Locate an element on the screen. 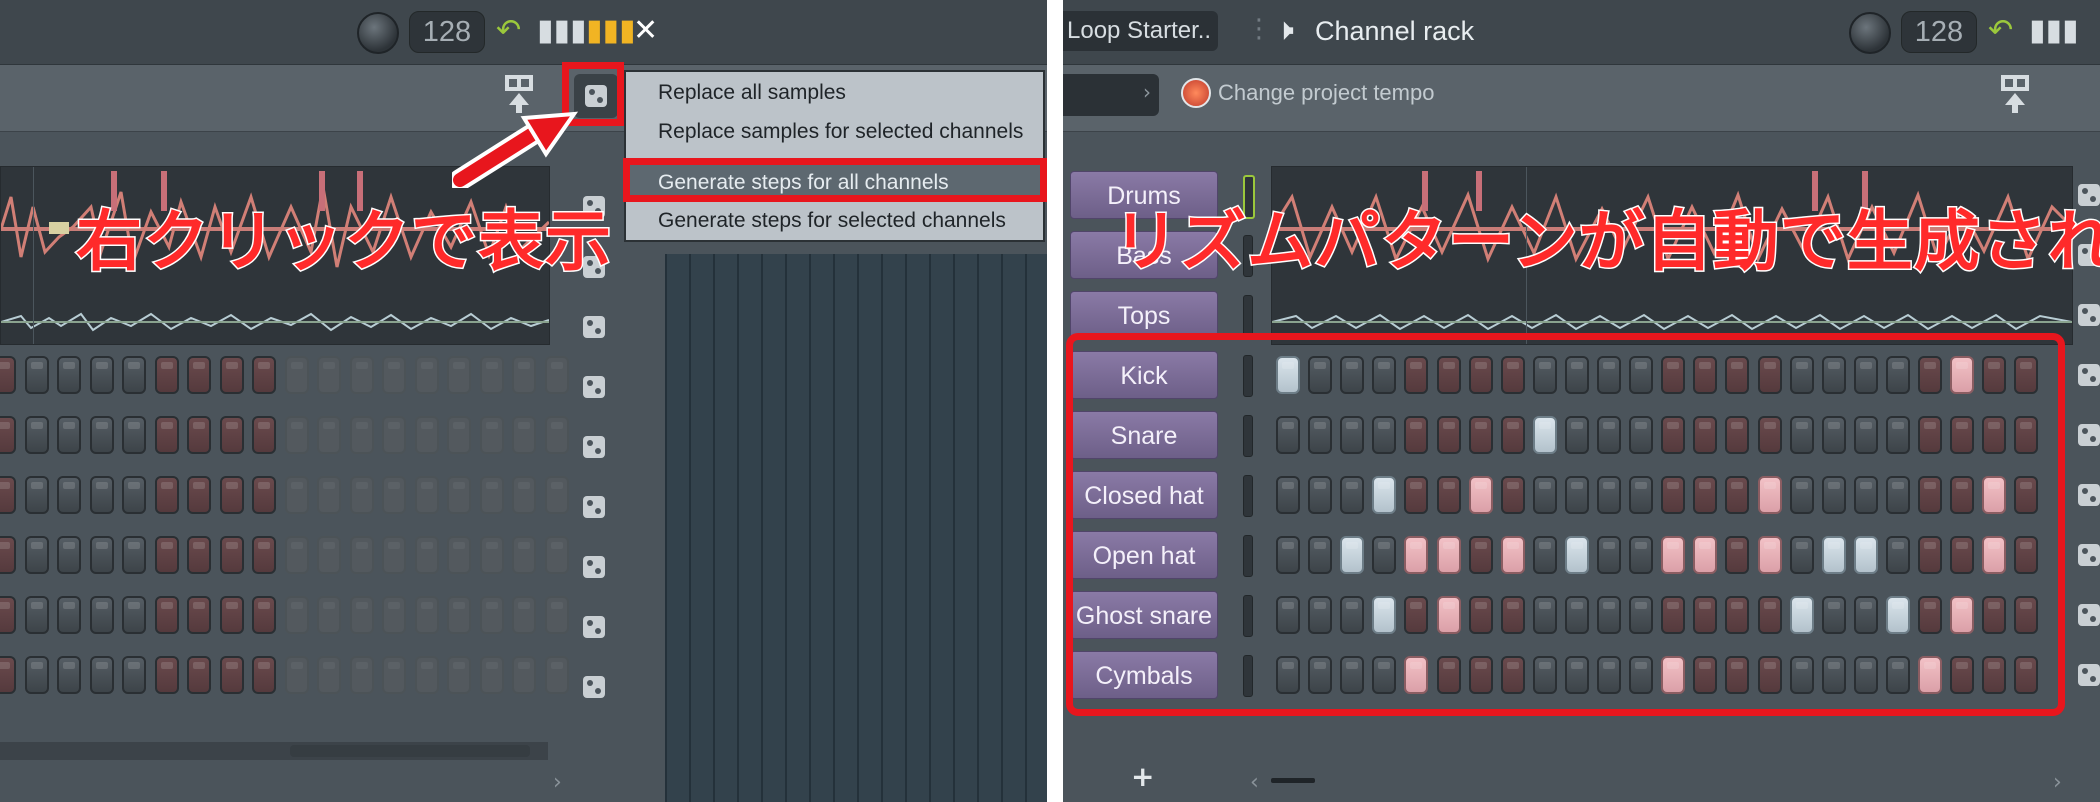  tempo-display: 128 is located at coordinates (447, 32).